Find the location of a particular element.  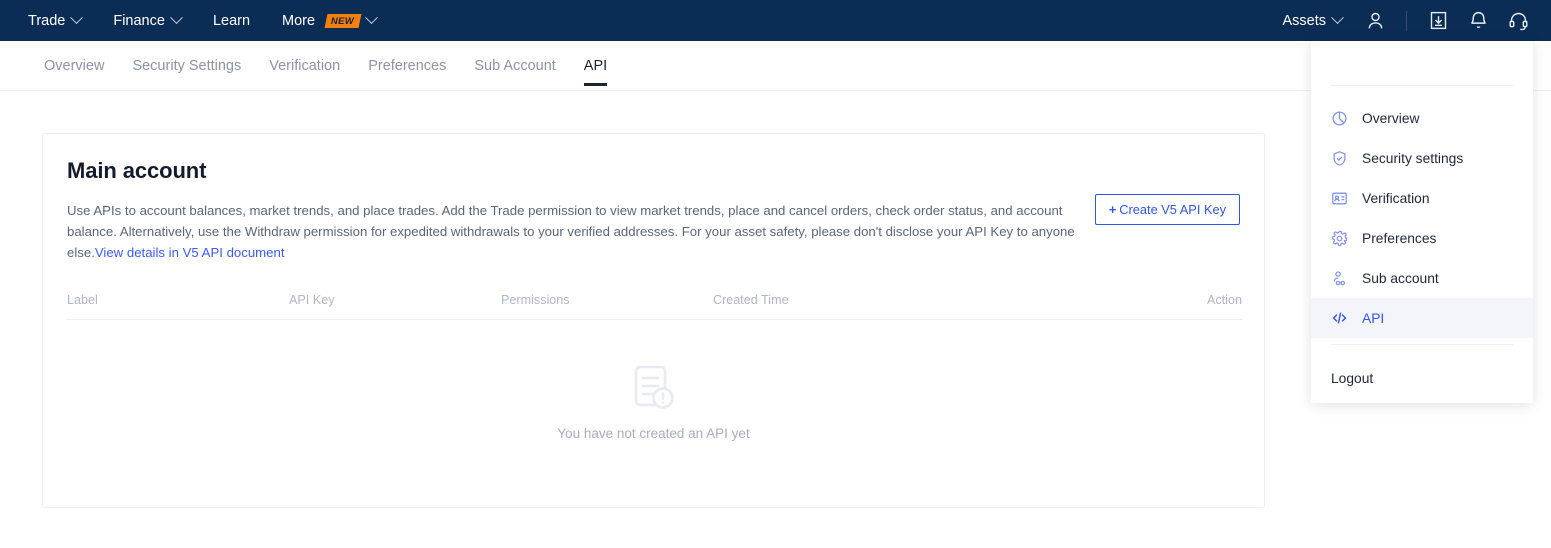

dropdown-item-api-label: API is located at coordinates (1373, 318).